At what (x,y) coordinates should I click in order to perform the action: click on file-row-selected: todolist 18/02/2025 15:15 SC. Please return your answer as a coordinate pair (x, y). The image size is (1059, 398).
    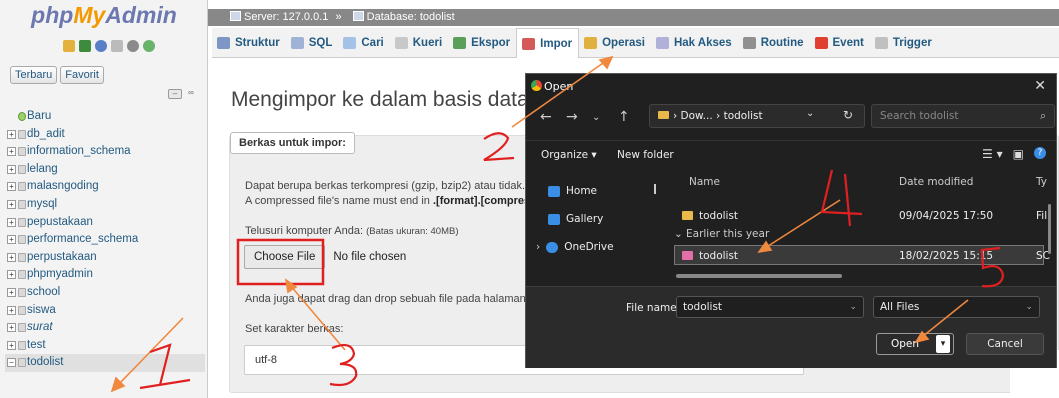
    Looking at the image, I should click on (862, 255).